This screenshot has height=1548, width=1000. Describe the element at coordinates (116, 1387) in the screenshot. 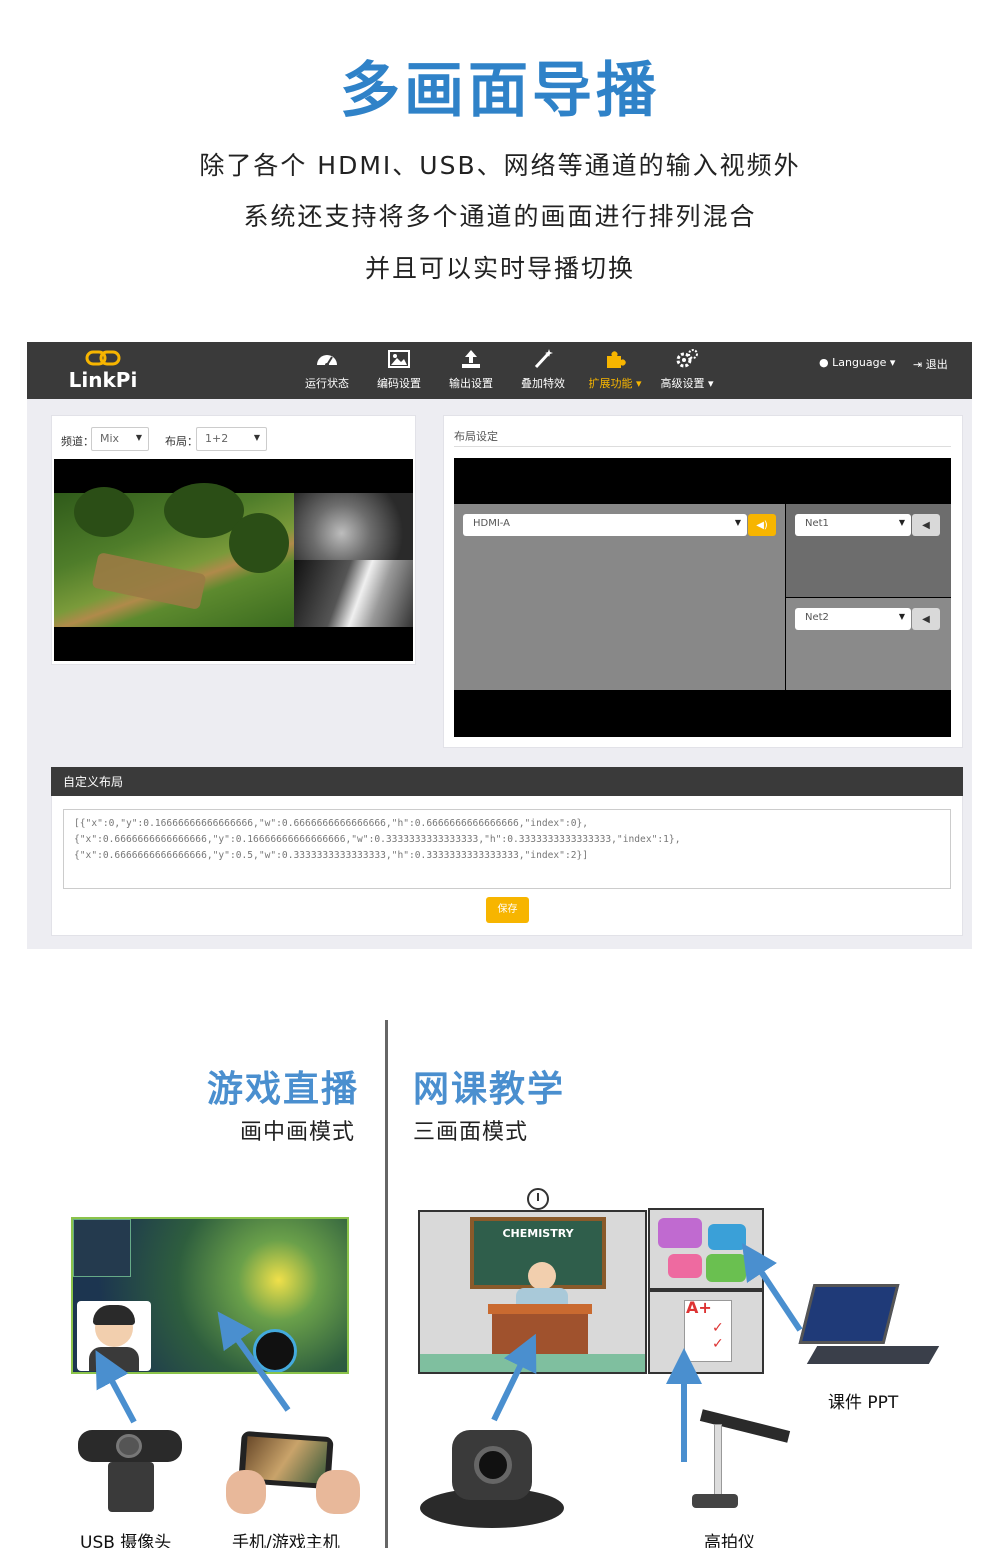

I see `arrow-icon` at that location.